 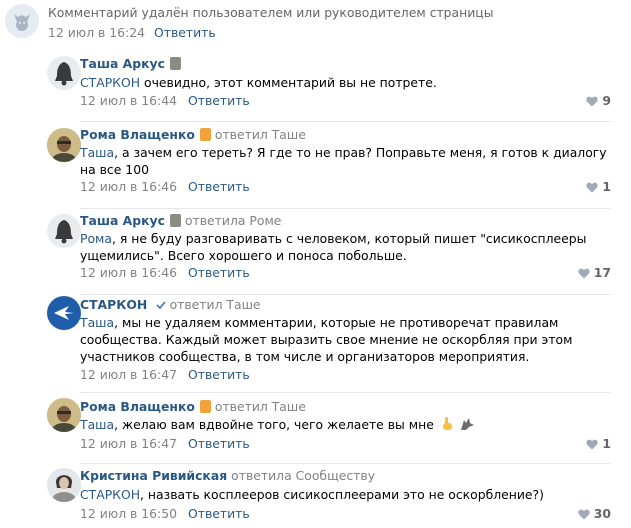 I want to click on comment-author: СТАРКОН ответил Таше, so click(x=170, y=304).